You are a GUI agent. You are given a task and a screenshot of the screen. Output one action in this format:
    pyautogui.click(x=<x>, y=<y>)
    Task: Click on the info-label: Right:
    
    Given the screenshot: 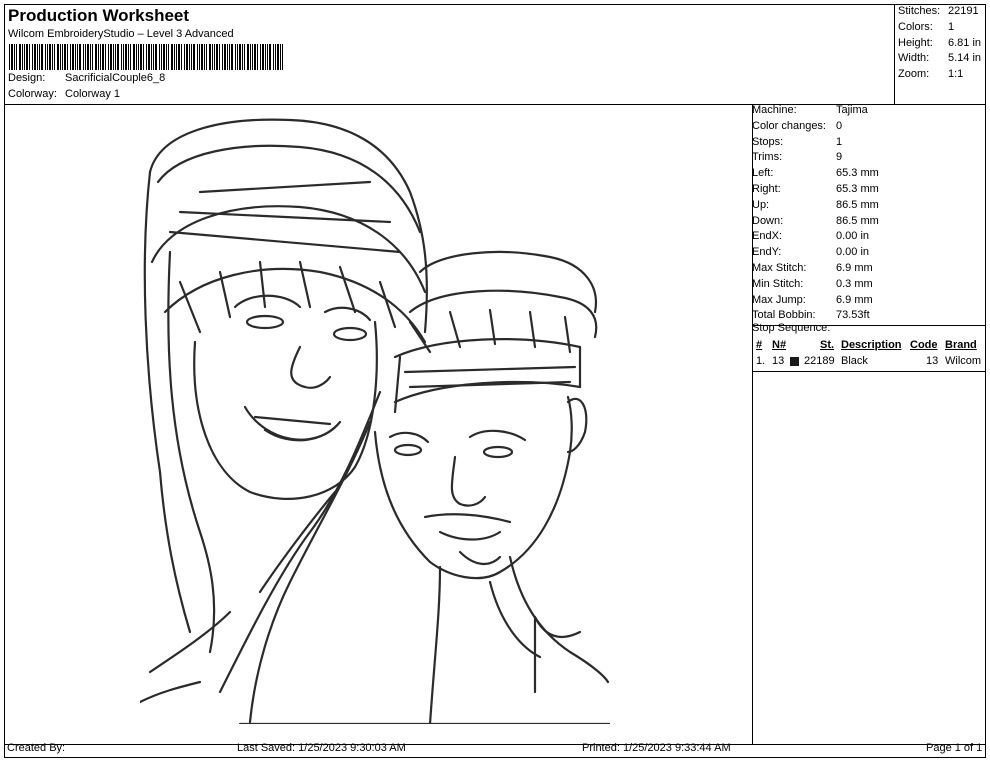 What is the action you would take?
    pyautogui.click(x=766, y=189)
    